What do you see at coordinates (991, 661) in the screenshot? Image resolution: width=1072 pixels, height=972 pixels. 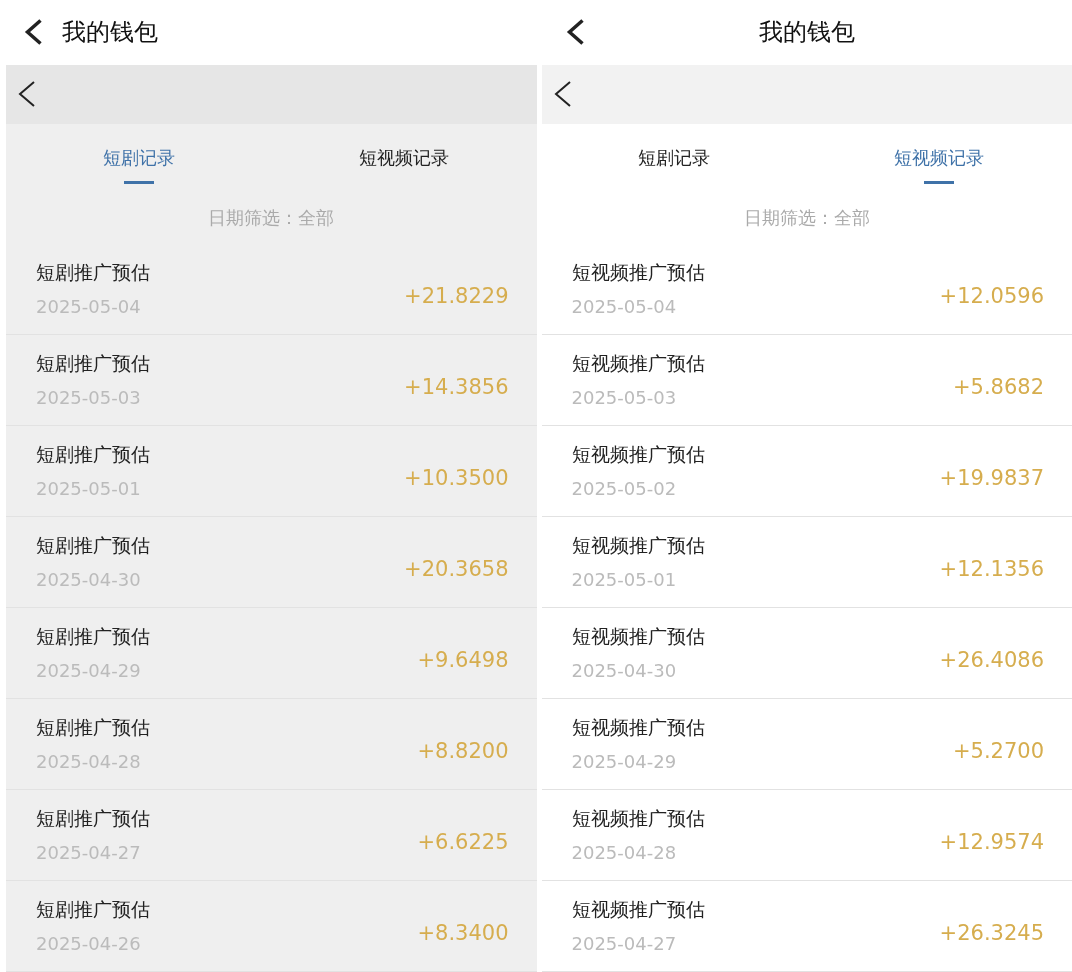 I see `record-amount: +26.4086` at bounding box center [991, 661].